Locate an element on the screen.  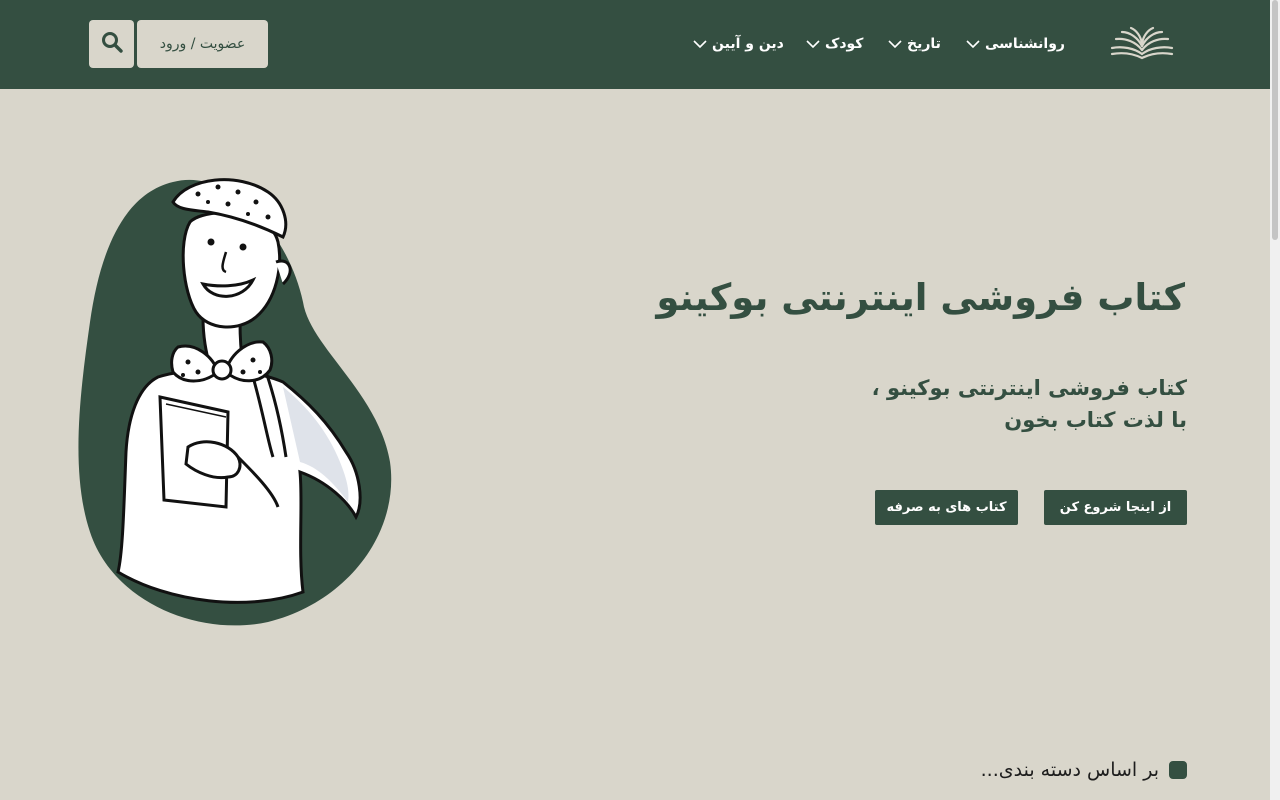
search-icon is located at coordinates (112, 44).